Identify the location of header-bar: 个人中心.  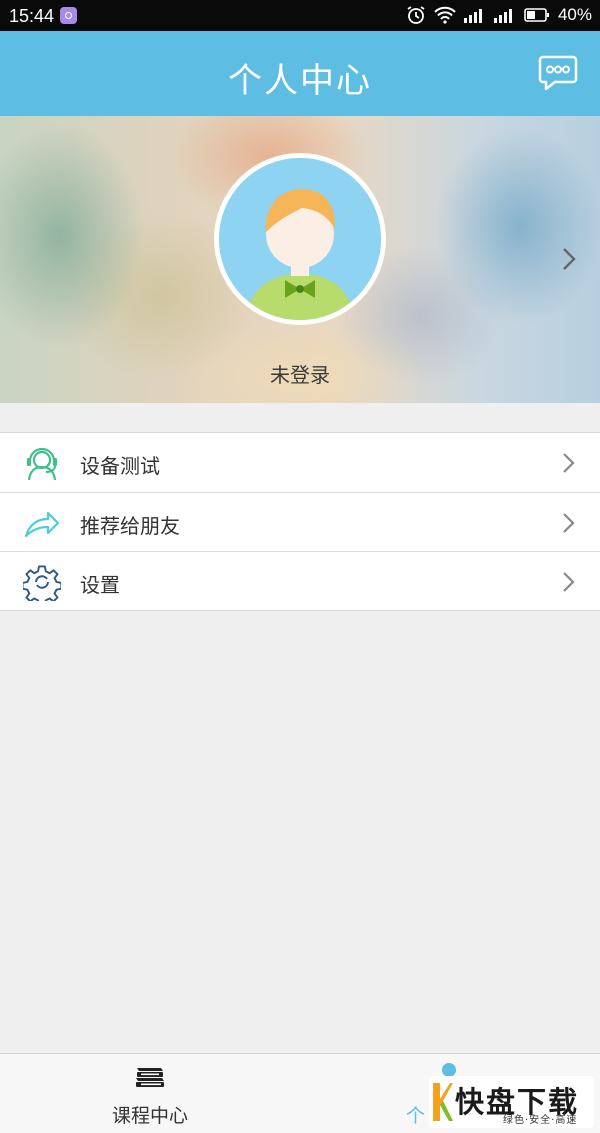
(300, 73).